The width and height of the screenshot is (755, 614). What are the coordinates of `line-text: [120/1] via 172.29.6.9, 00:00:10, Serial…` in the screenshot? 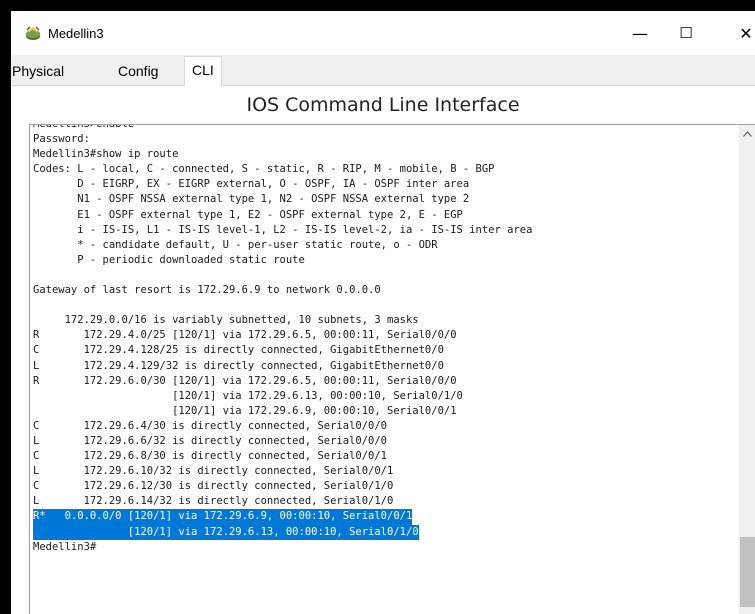 It's located at (245, 410).